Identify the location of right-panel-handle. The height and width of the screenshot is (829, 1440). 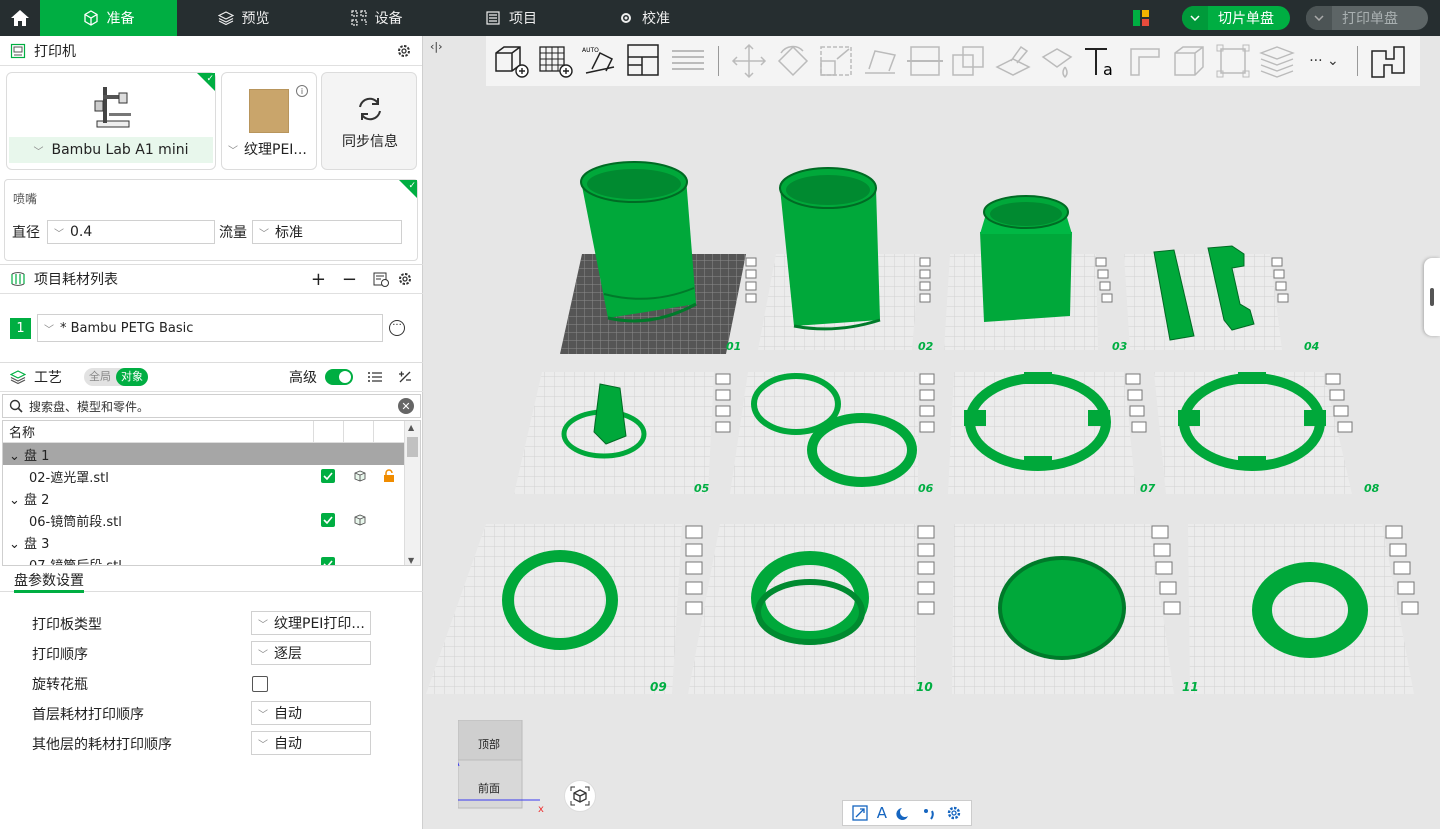
(1432, 297).